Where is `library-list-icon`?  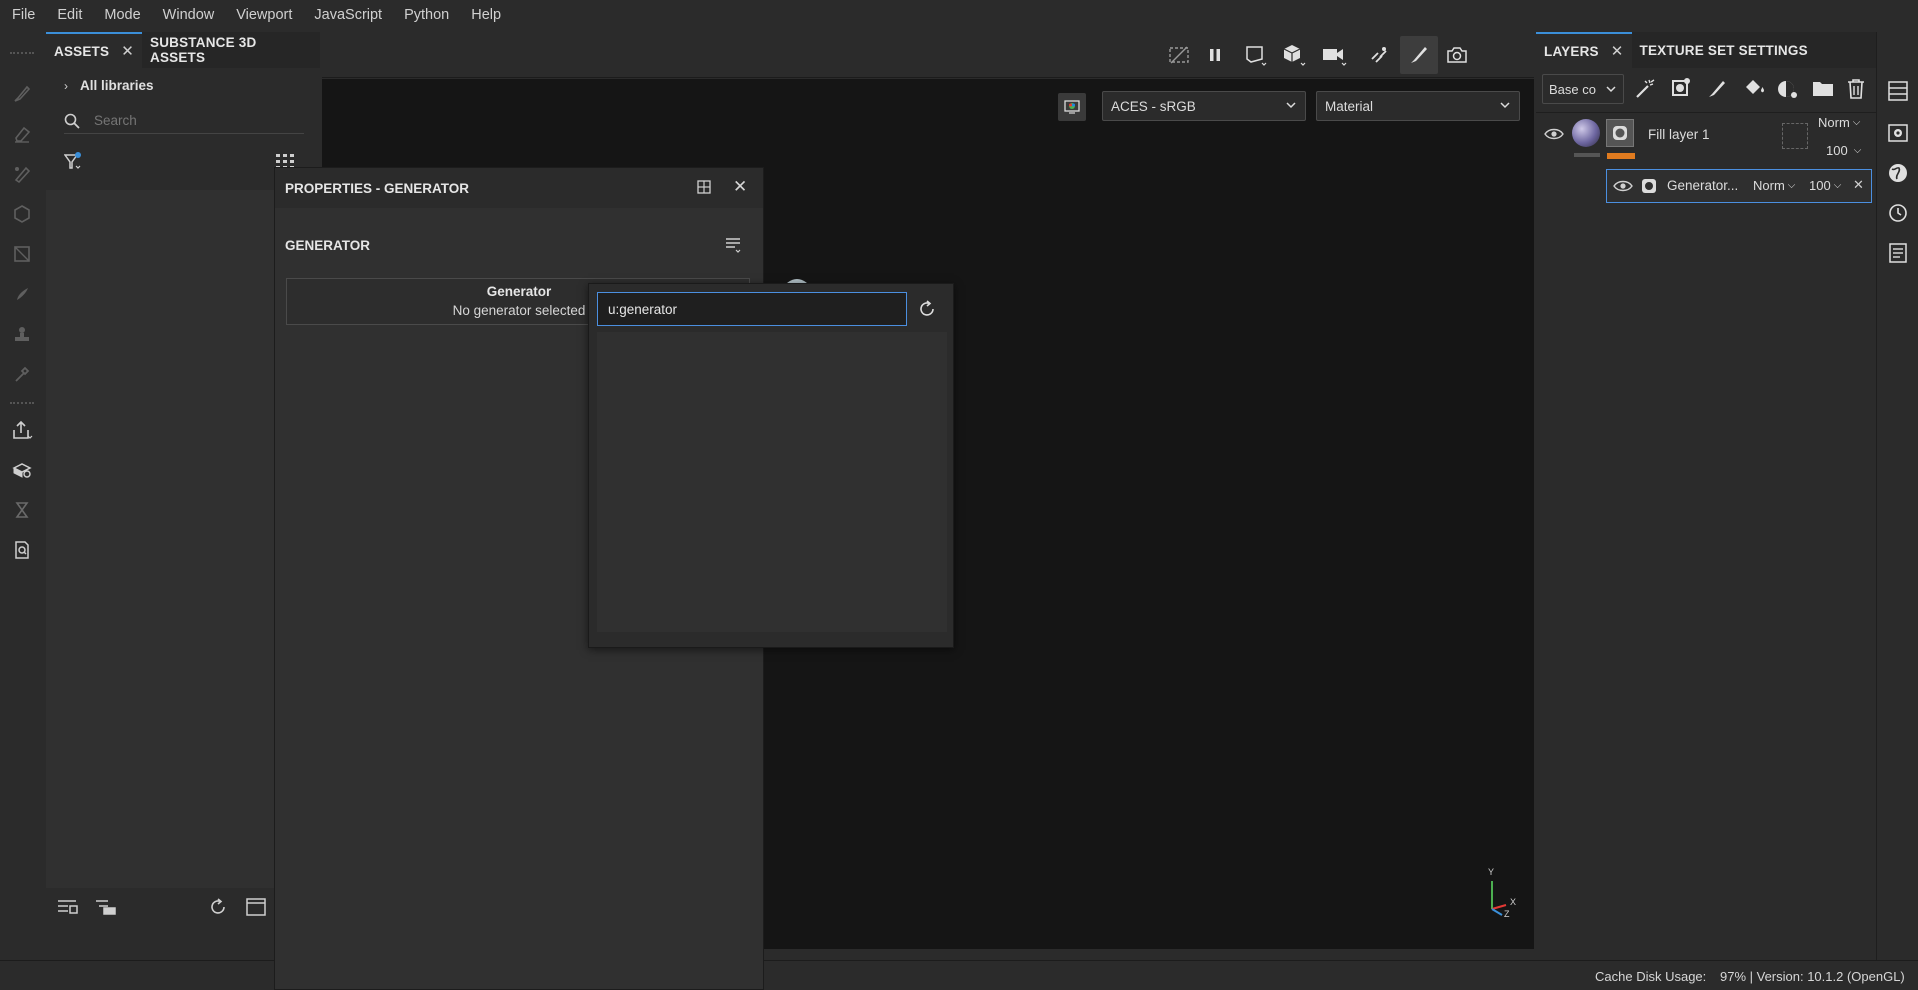 library-list-icon is located at coordinates (68, 907).